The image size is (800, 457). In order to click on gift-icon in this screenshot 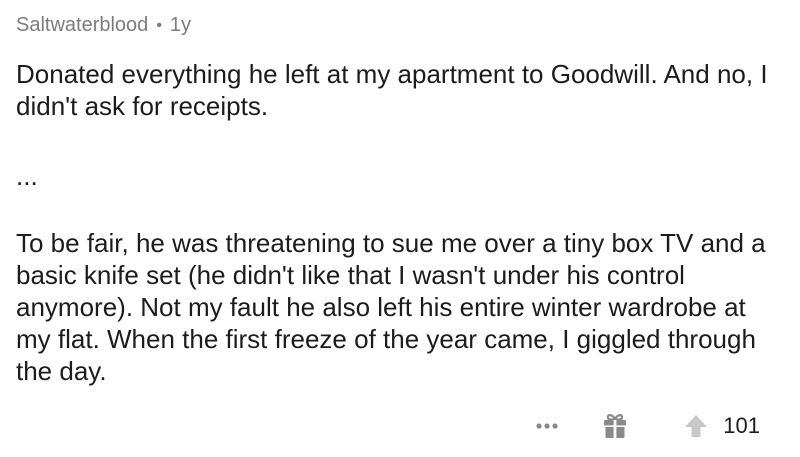, I will do `click(615, 426)`.